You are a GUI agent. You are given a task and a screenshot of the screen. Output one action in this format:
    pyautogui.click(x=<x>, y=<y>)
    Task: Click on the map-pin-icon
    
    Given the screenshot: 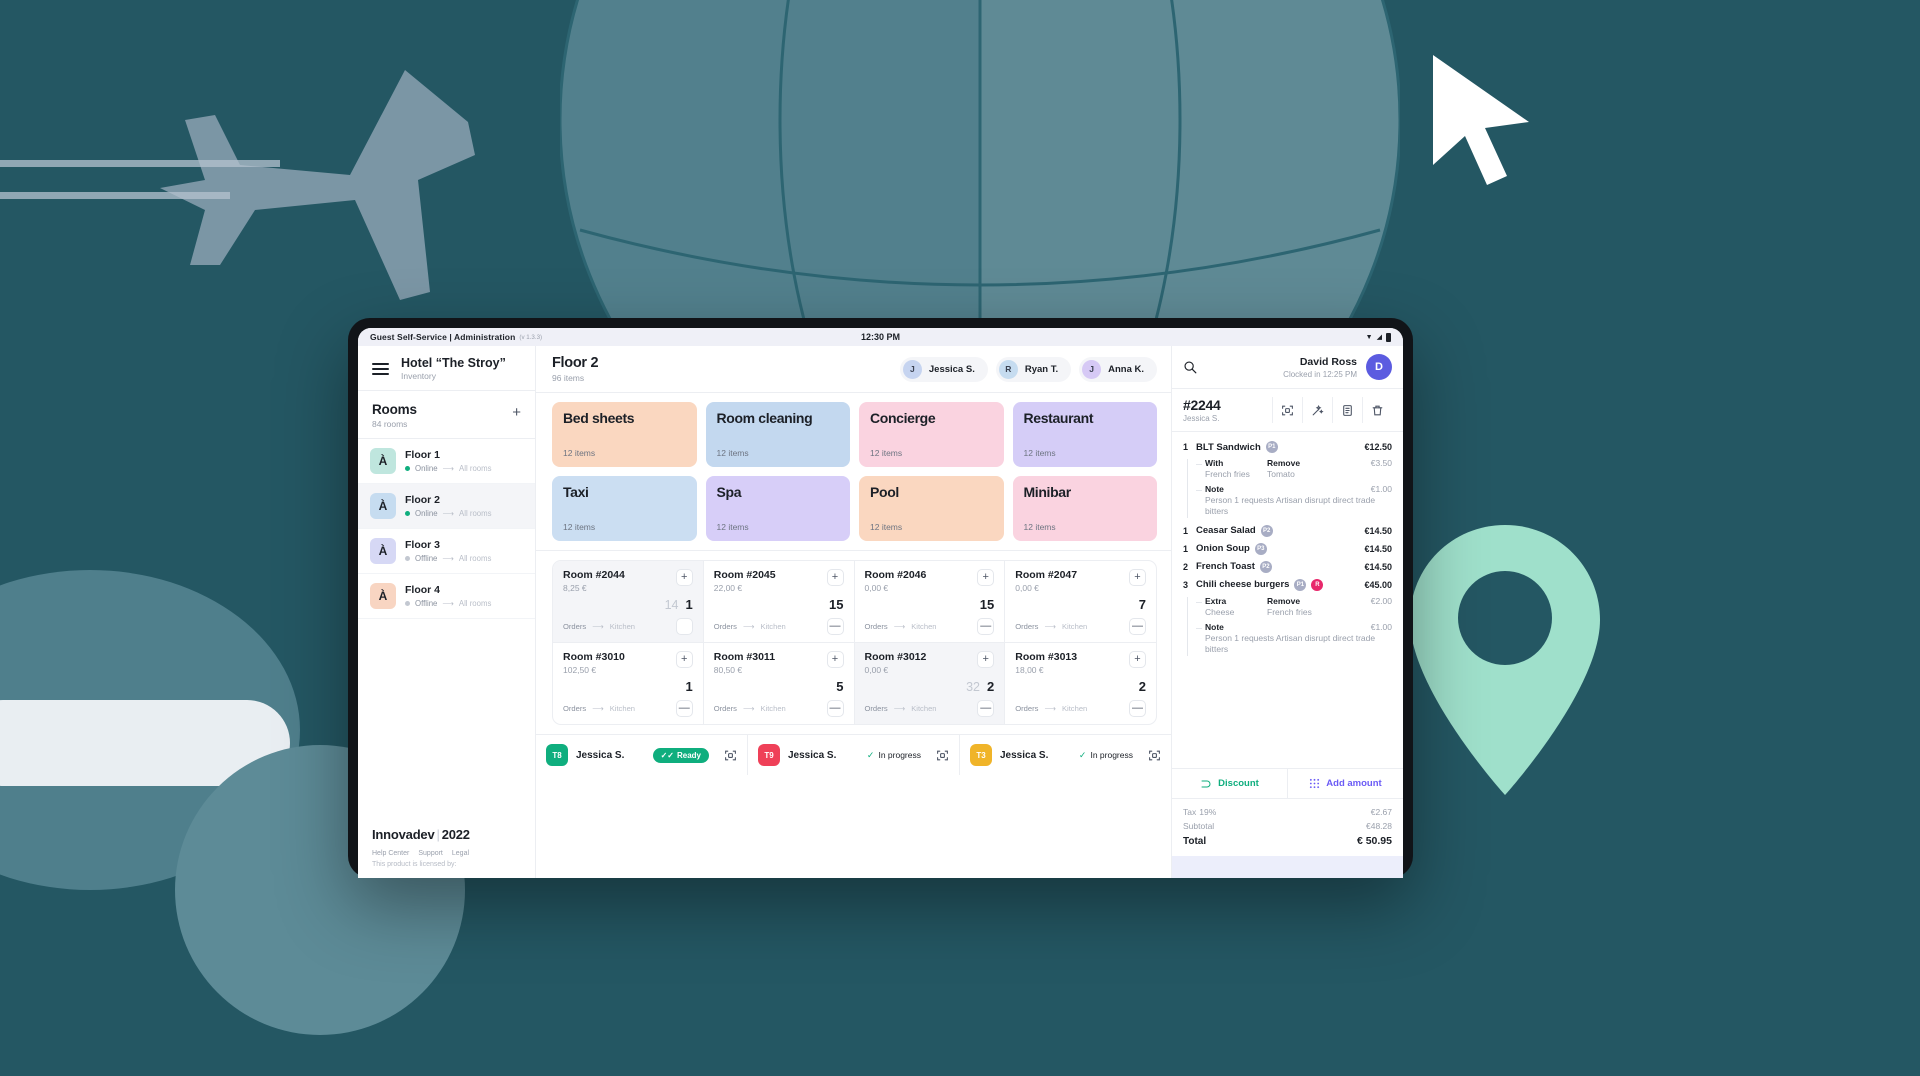 What is the action you would take?
    pyautogui.click(x=1505, y=660)
    